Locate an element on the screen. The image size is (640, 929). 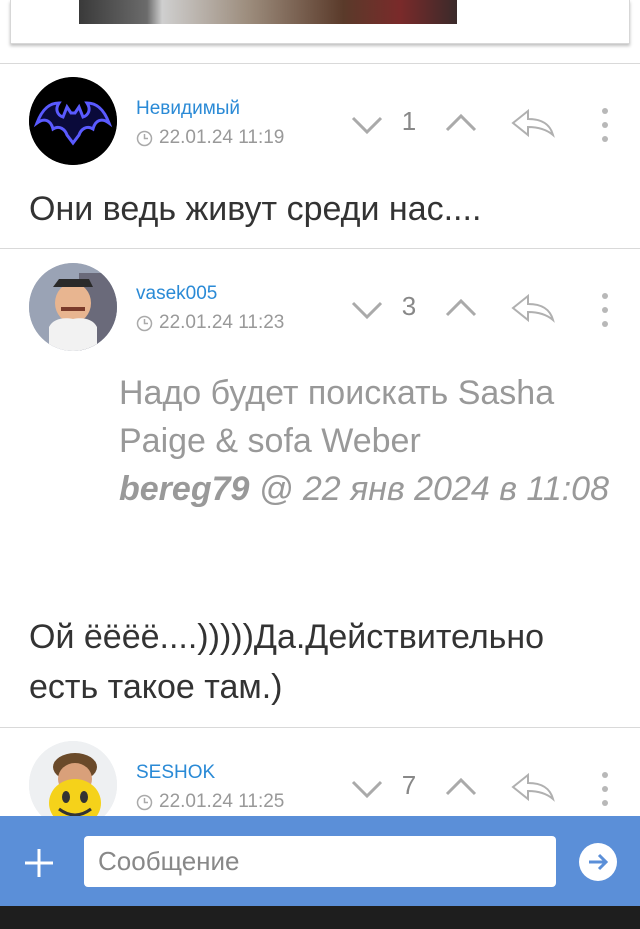
quote-attribution: bereg79 @ 22 янв 2024 в 11:08 is located at coordinates (369, 489).